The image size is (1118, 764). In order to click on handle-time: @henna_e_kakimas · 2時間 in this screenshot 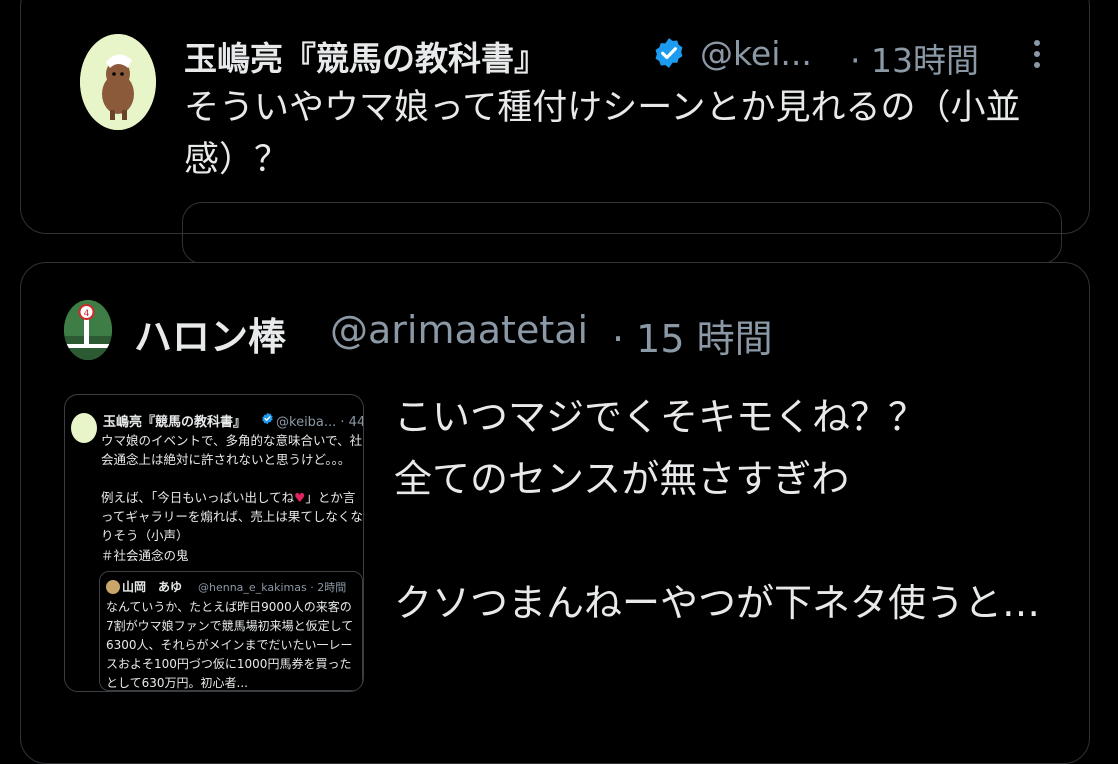, I will do `click(272, 587)`.